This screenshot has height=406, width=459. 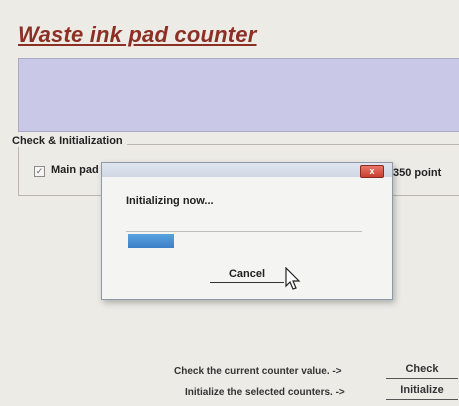 What do you see at coordinates (137, 34) in the screenshot?
I see `page-title: Waste ink pad counter` at bounding box center [137, 34].